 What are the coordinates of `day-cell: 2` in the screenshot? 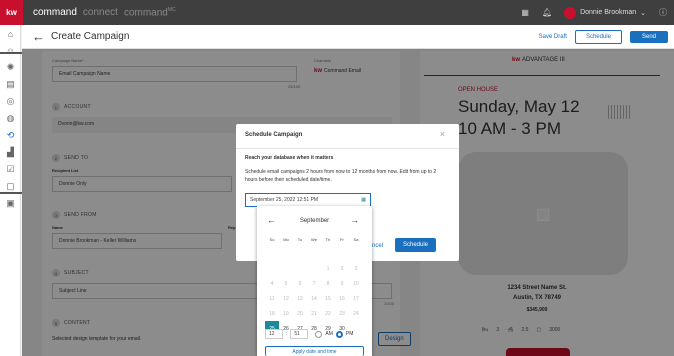 It's located at (342, 268).